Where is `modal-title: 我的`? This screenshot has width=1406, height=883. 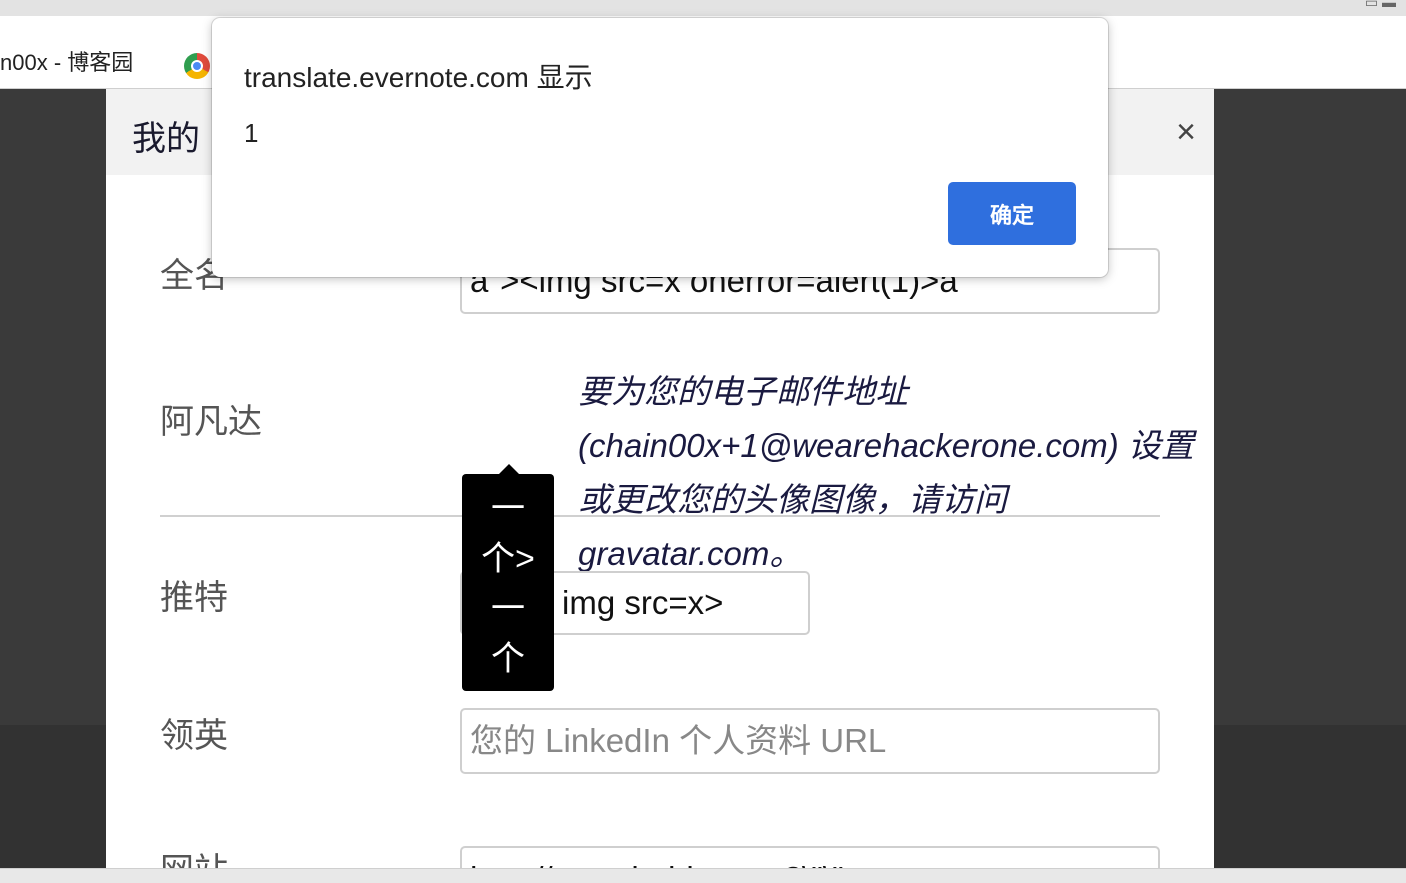 modal-title: 我的 is located at coordinates (166, 139).